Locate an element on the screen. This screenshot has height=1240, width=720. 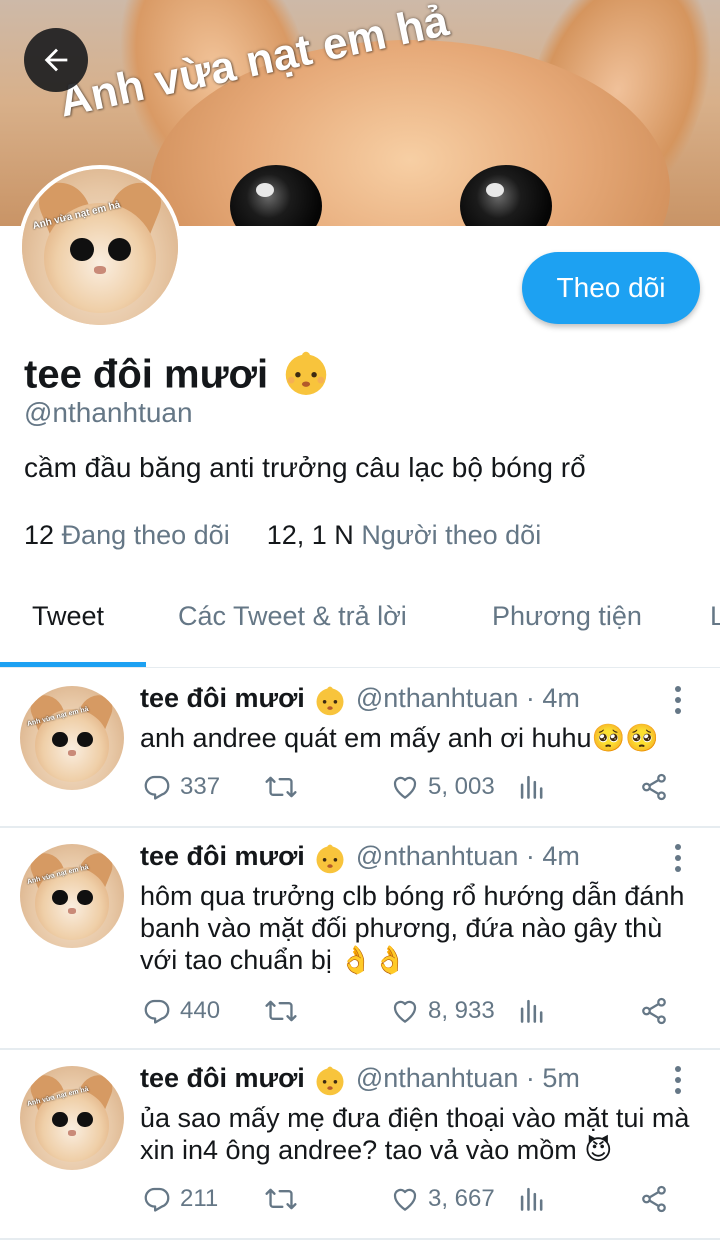
tweet-actions: 337 5, 003 is located at coordinates (360, 792).